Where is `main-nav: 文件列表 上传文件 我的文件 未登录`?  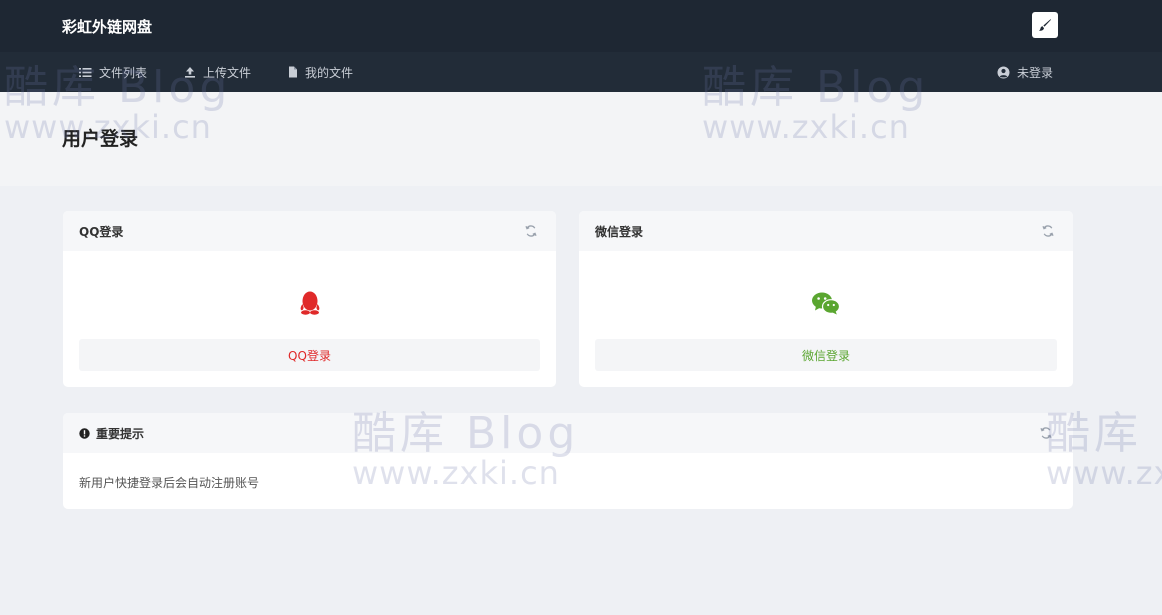
main-nav: 文件列表 上传文件 我的文件 未登录 is located at coordinates (581, 72).